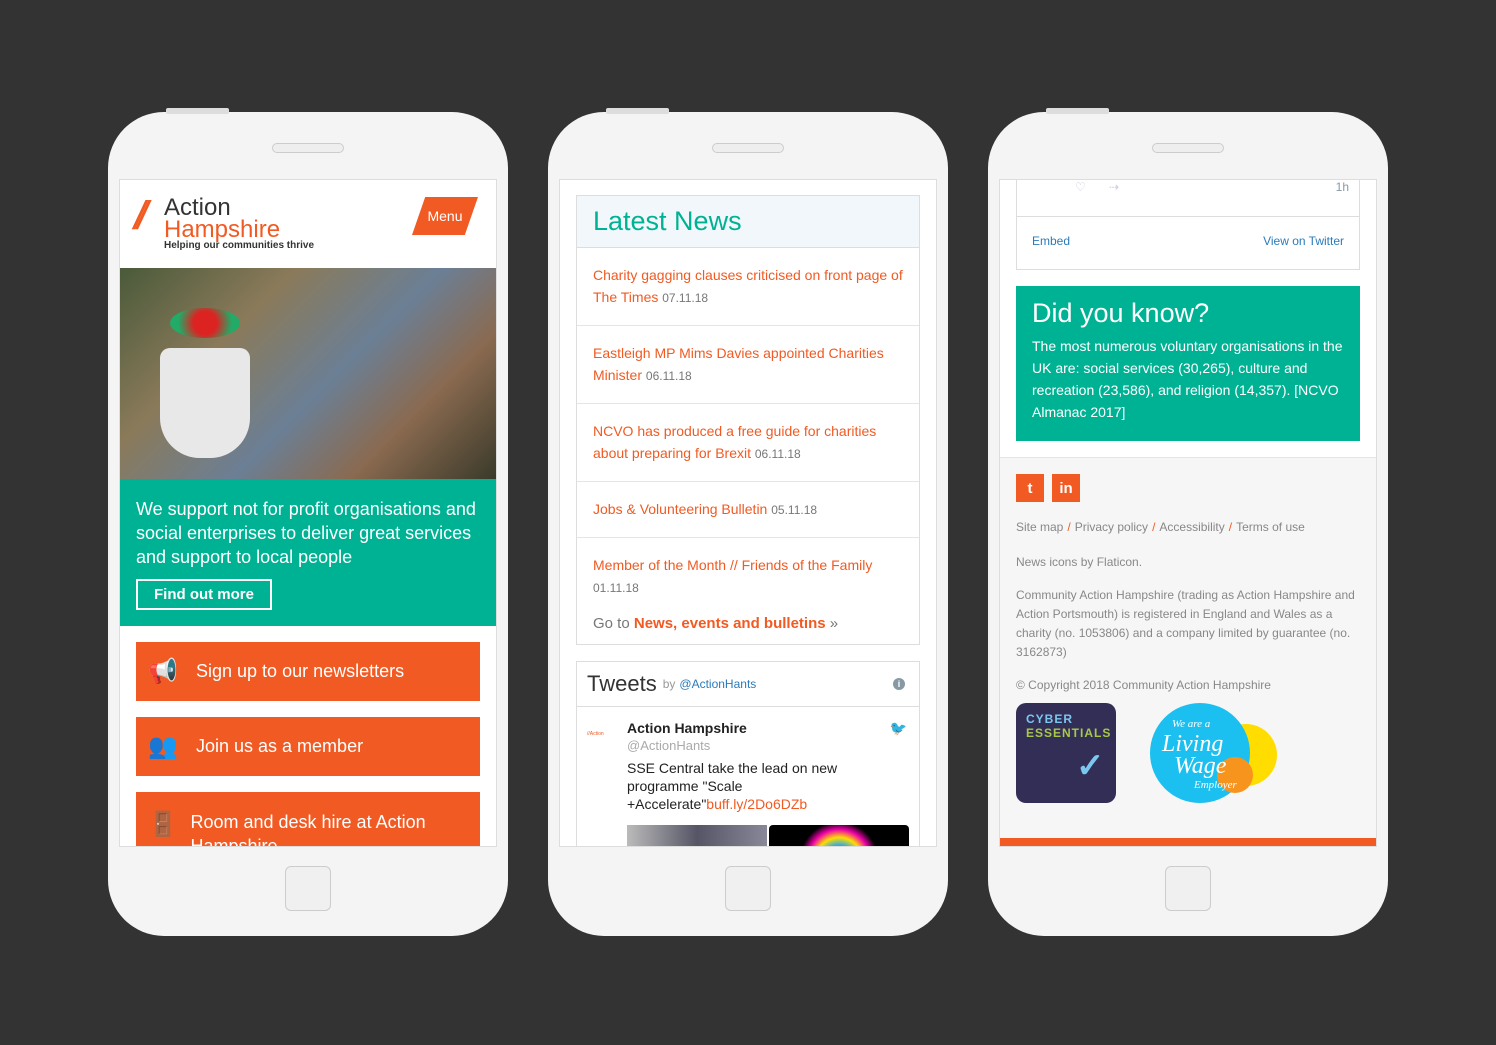 This screenshot has height=1045, width=1496. What do you see at coordinates (899, 684) in the screenshot?
I see `info-icon: i` at bounding box center [899, 684].